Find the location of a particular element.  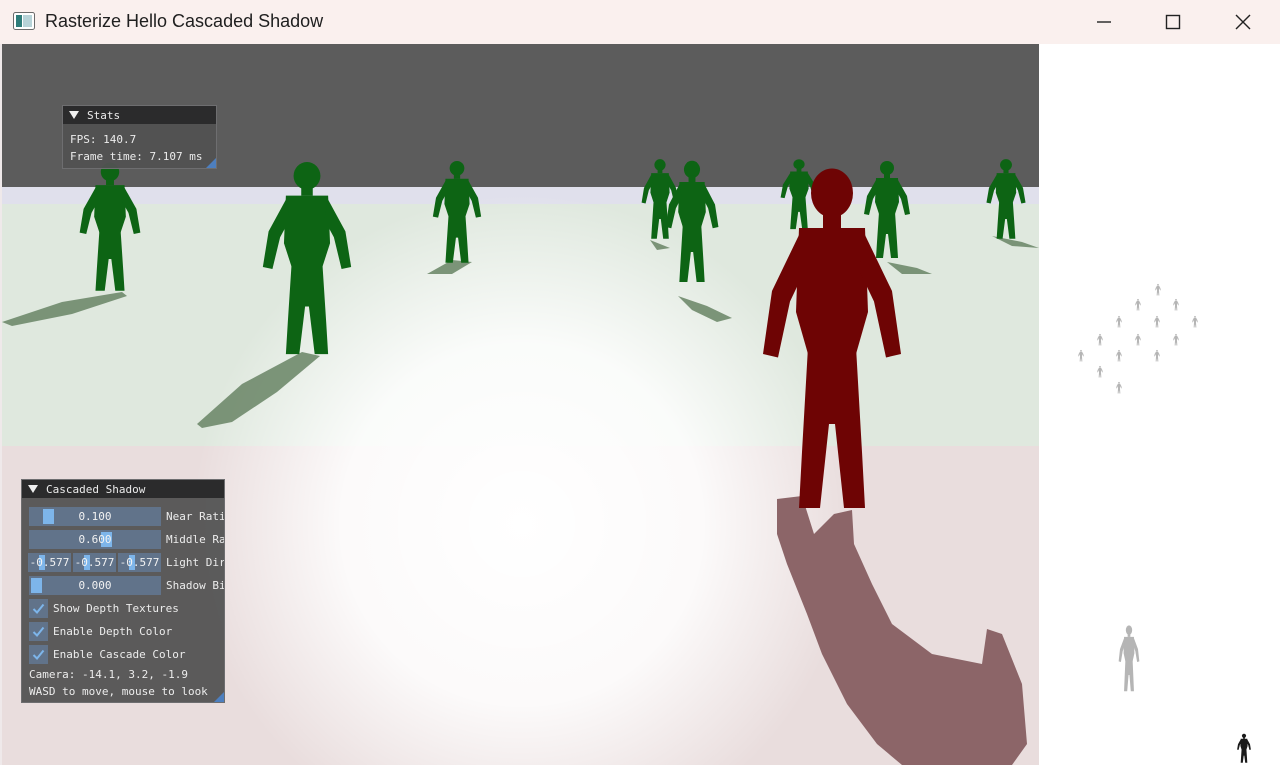

light-dir-z-value: -0.577 is located at coordinates (139, 562).